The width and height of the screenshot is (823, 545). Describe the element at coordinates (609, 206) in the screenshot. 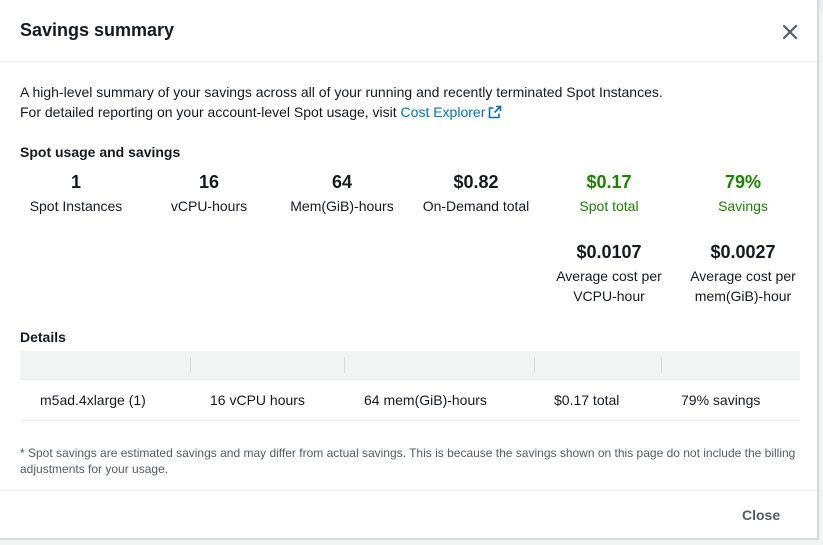

I see `stat-label: Spot total` at that location.